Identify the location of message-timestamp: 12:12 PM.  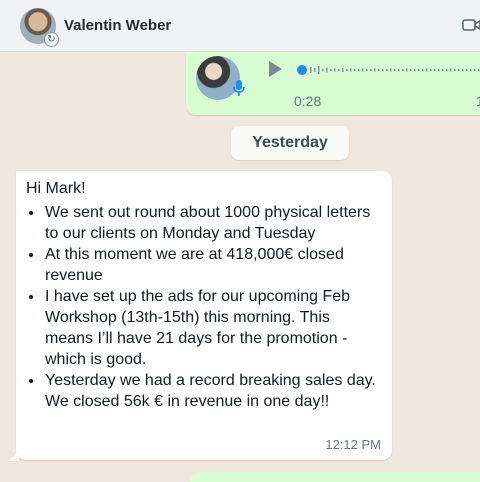
(353, 444).